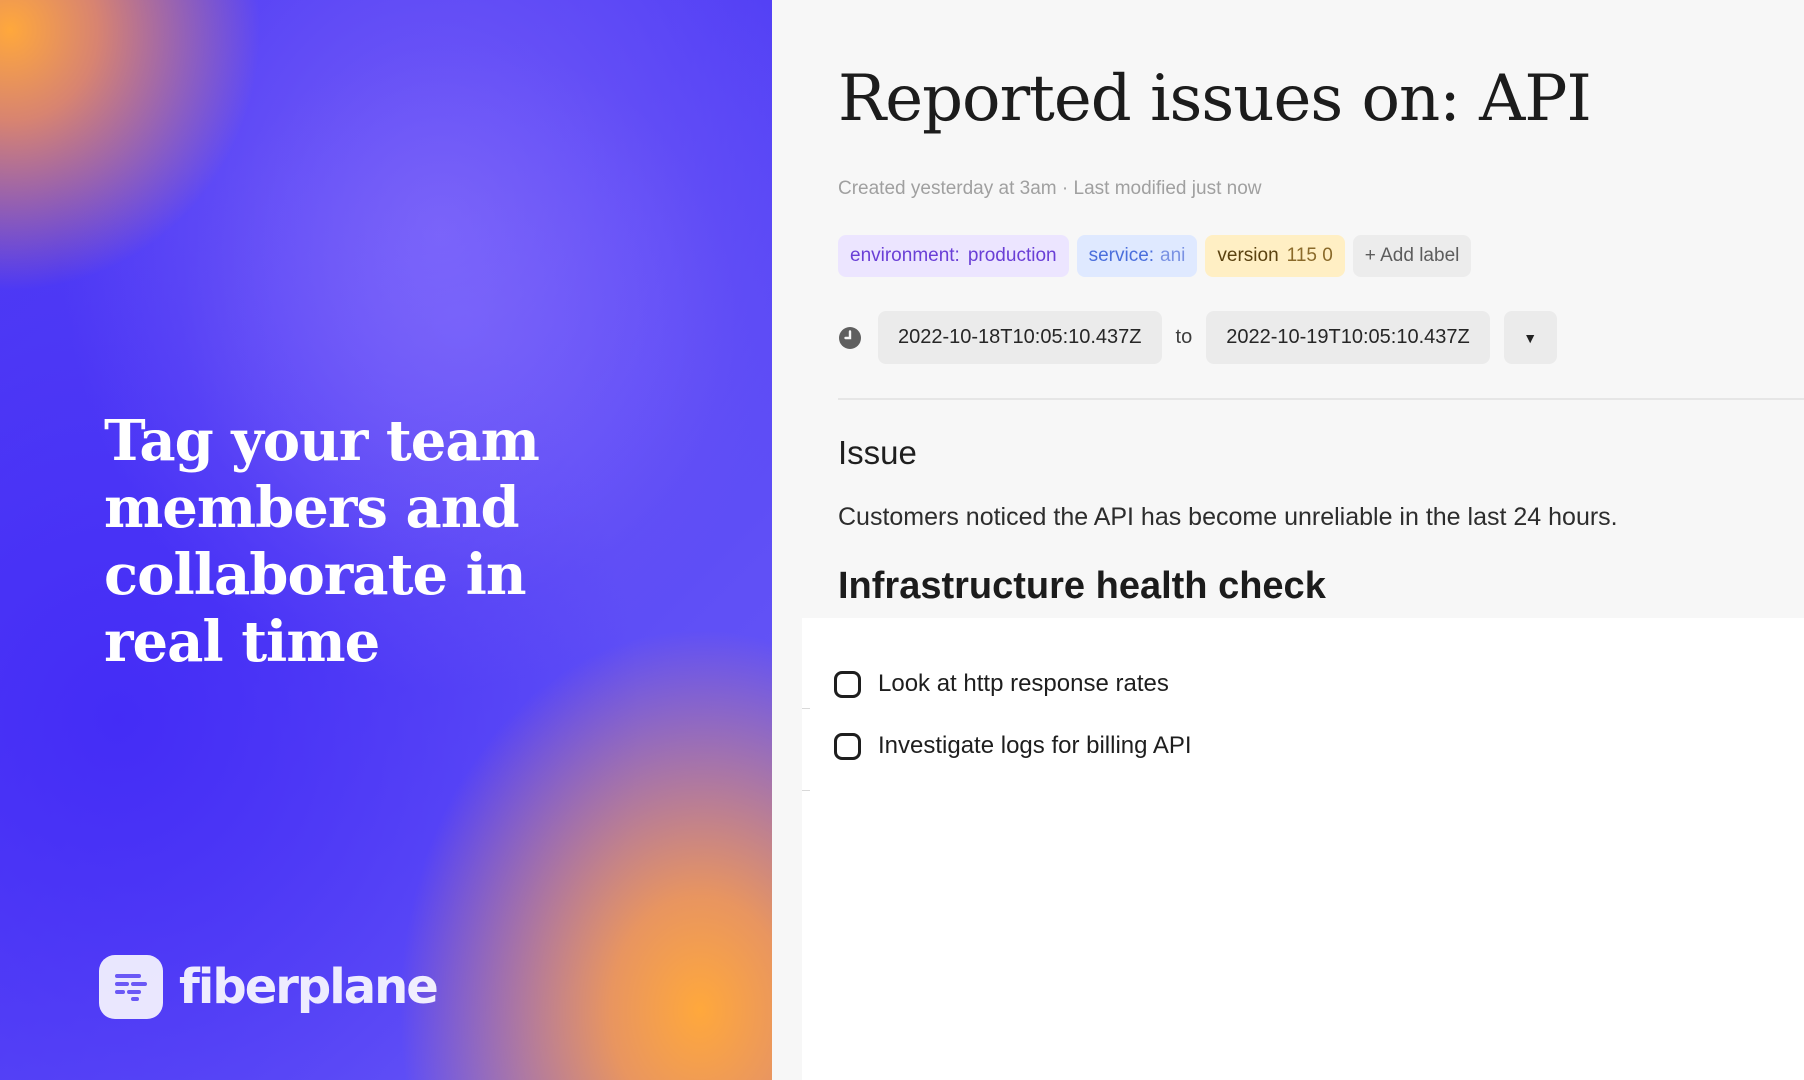 The height and width of the screenshot is (1080, 1804). What do you see at coordinates (309, 987) in the screenshot?
I see `brand-name: fiberplane` at bounding box center [309, 987].